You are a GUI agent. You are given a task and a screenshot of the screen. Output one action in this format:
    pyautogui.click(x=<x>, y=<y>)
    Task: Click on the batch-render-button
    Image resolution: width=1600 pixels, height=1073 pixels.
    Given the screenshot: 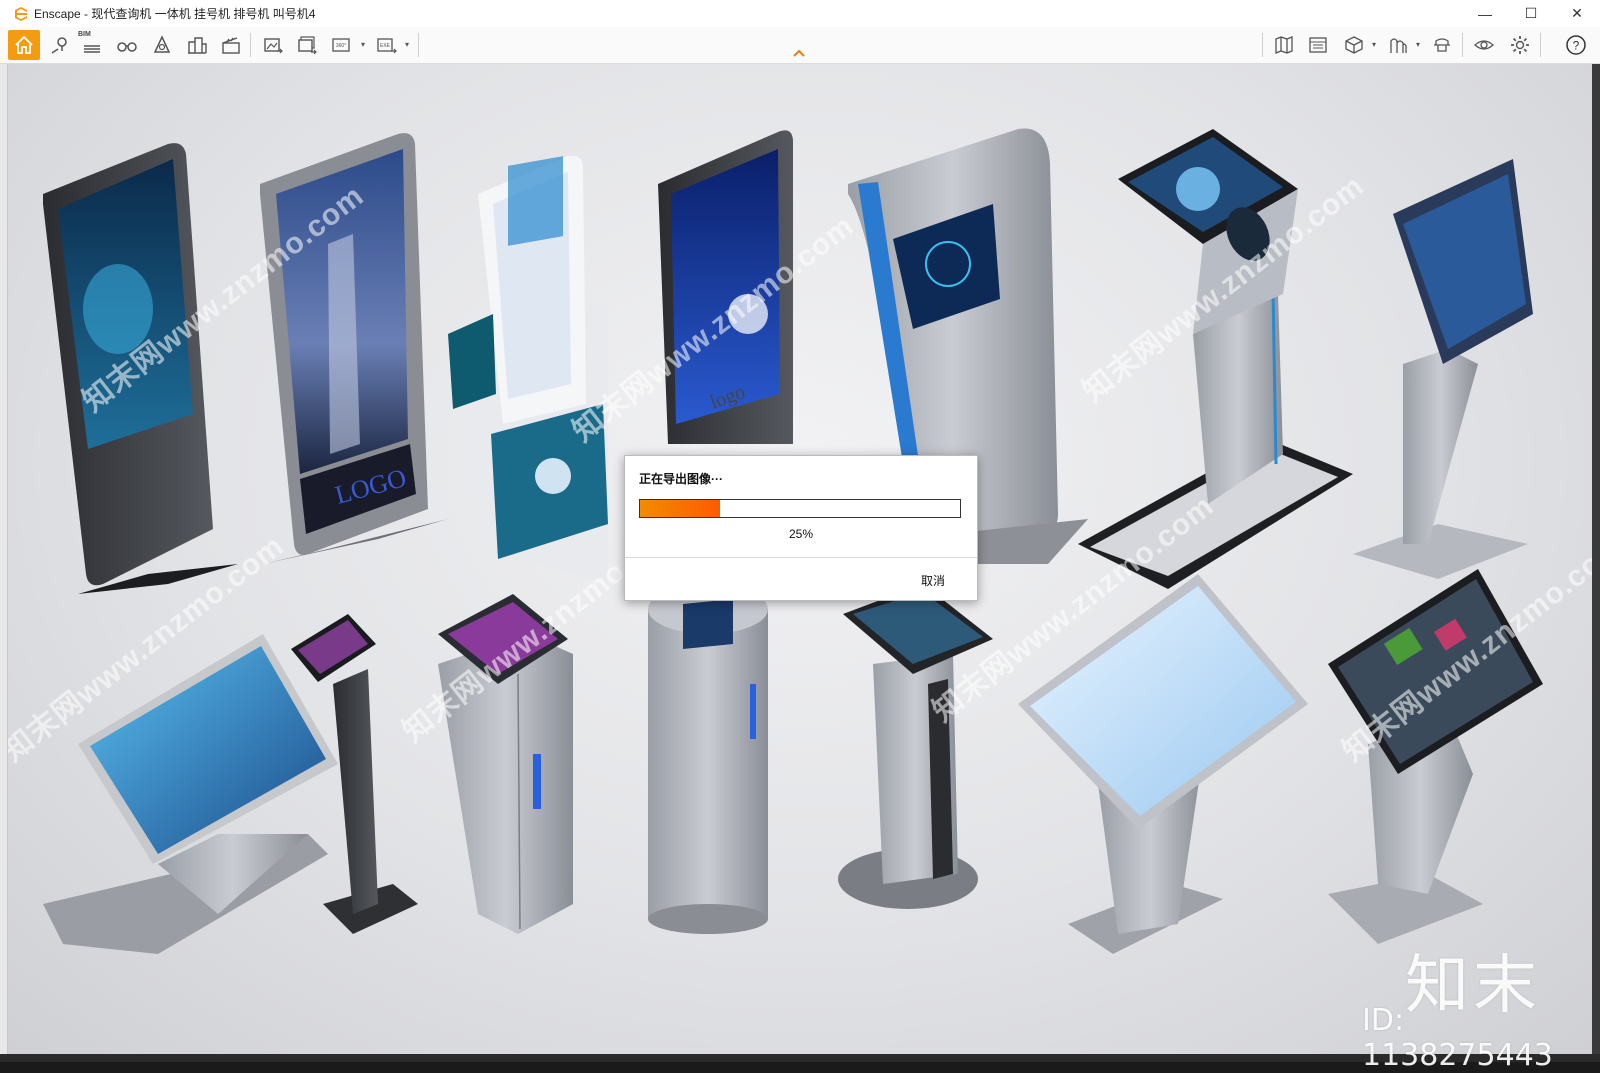 What is the action you would take?
    pyautogui.click(x=307, y=45)
    